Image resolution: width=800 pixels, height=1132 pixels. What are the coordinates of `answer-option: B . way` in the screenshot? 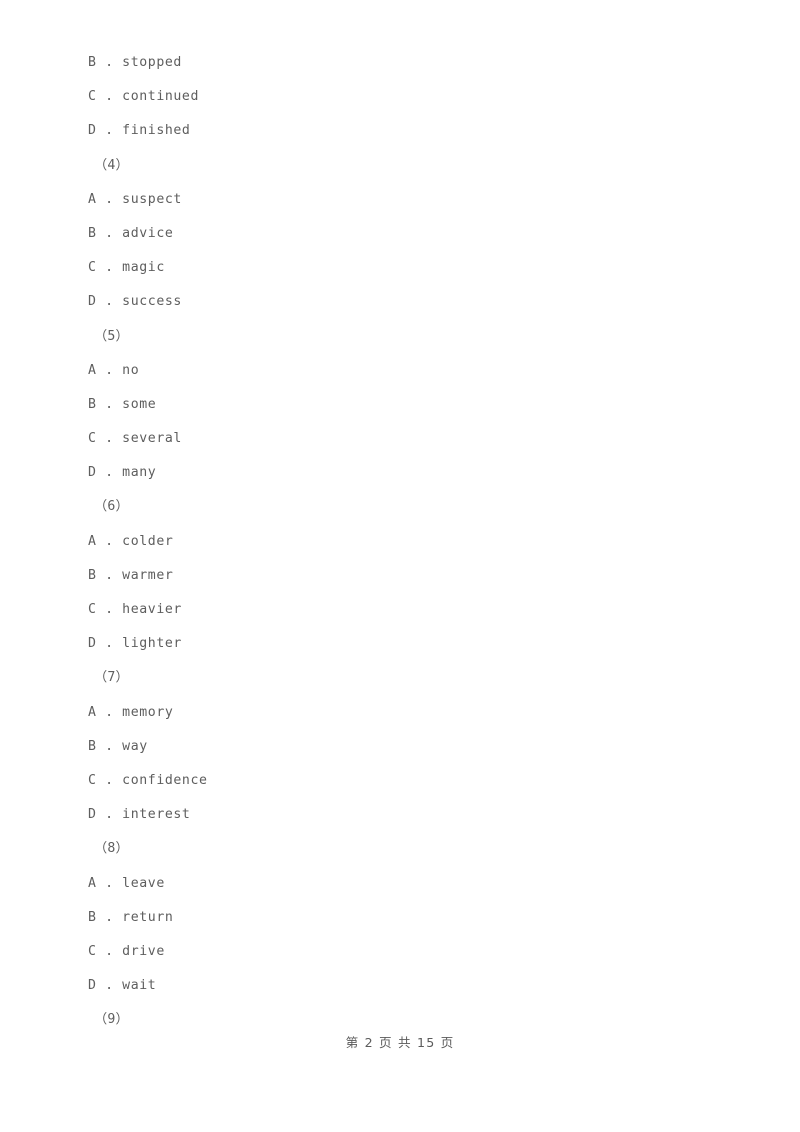 It's located at (118, 746).